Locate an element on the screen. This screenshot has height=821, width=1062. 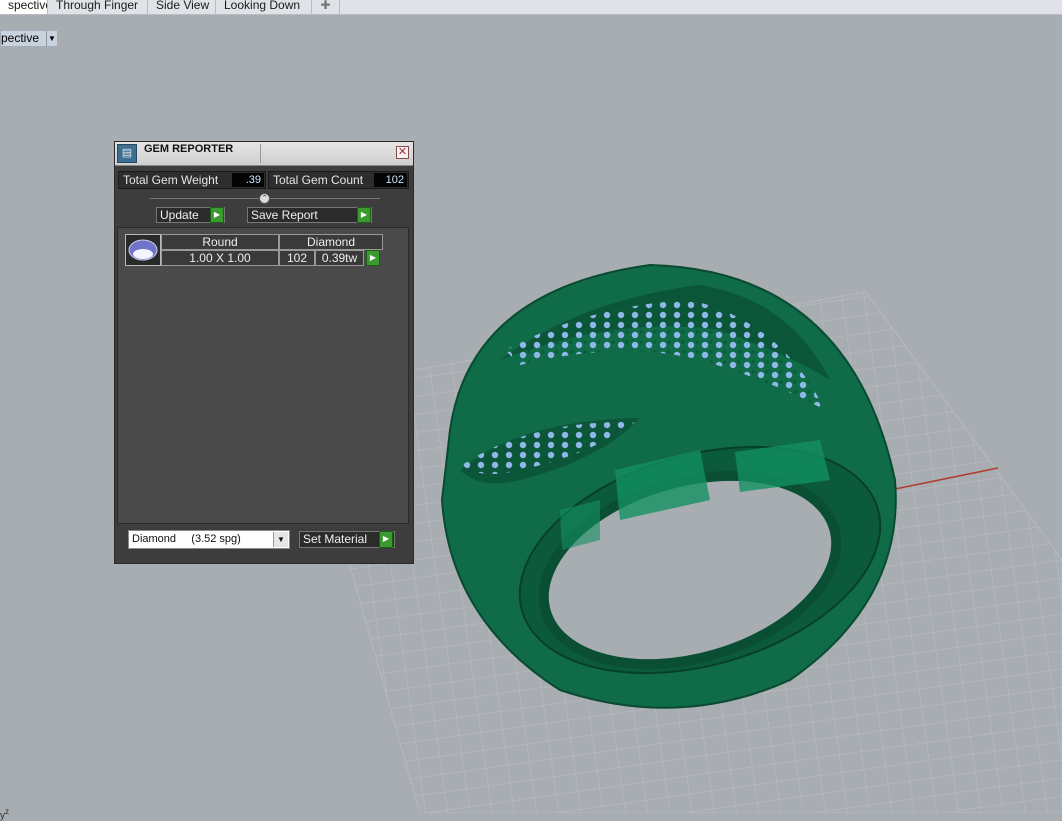
save-report-button: Save Report ▶ is located at coordinates (309, 215).